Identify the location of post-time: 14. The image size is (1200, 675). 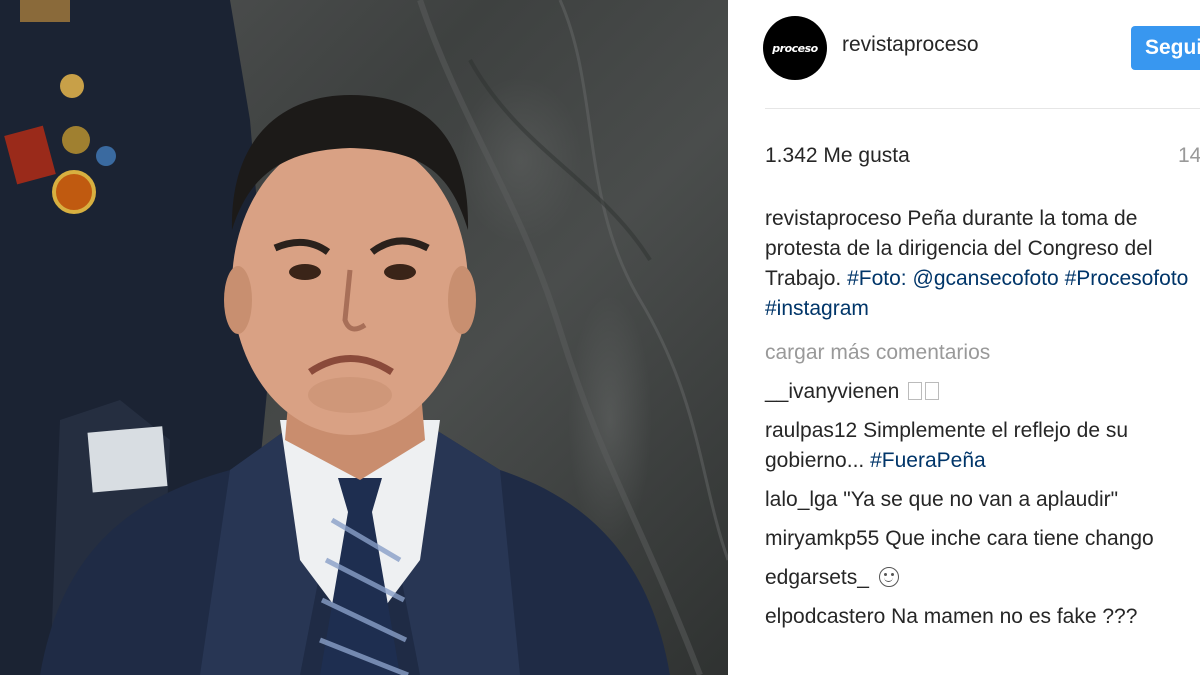
(1189, 156).